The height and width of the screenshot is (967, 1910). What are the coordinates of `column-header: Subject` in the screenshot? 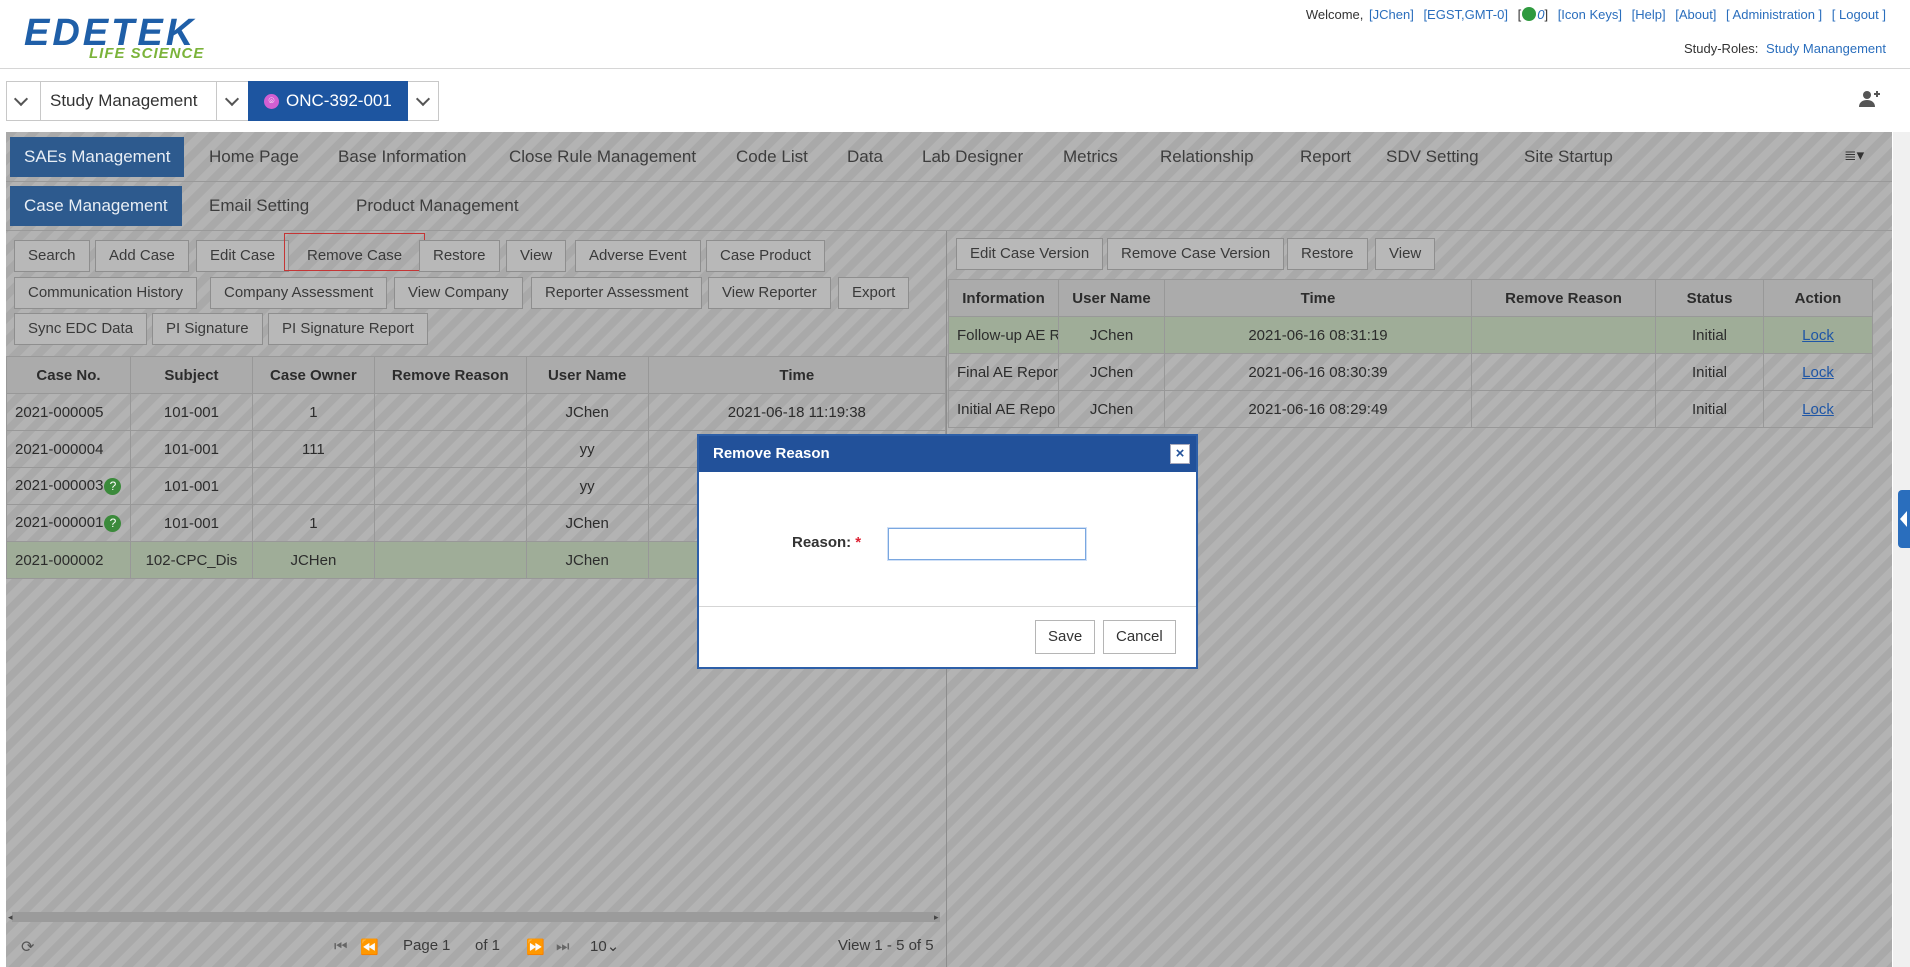 It's located at (191, 375).